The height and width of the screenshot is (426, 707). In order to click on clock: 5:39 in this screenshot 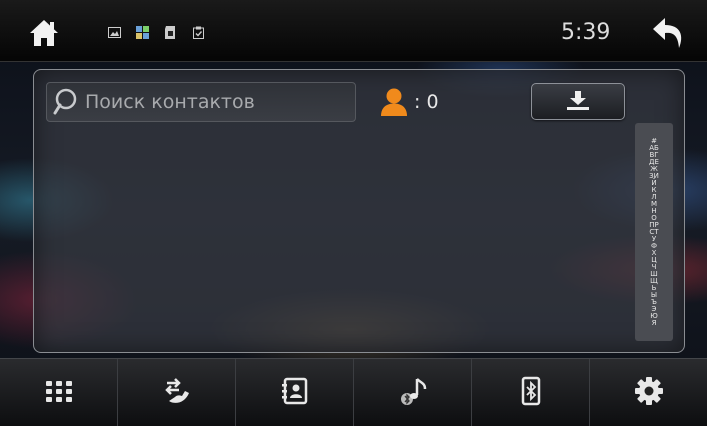, I will do `click(586, 32)`.